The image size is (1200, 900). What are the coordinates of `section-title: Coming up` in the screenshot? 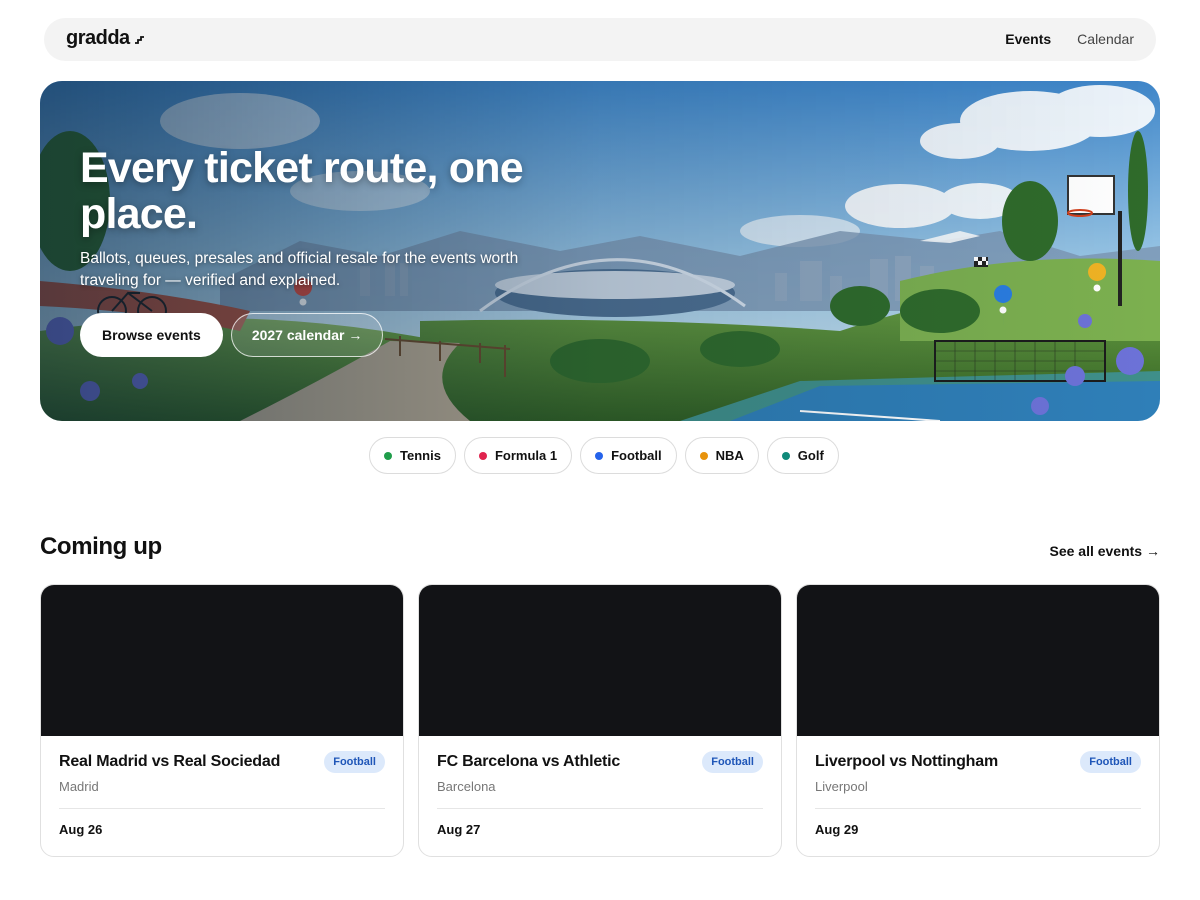 It's located at (101, 546).